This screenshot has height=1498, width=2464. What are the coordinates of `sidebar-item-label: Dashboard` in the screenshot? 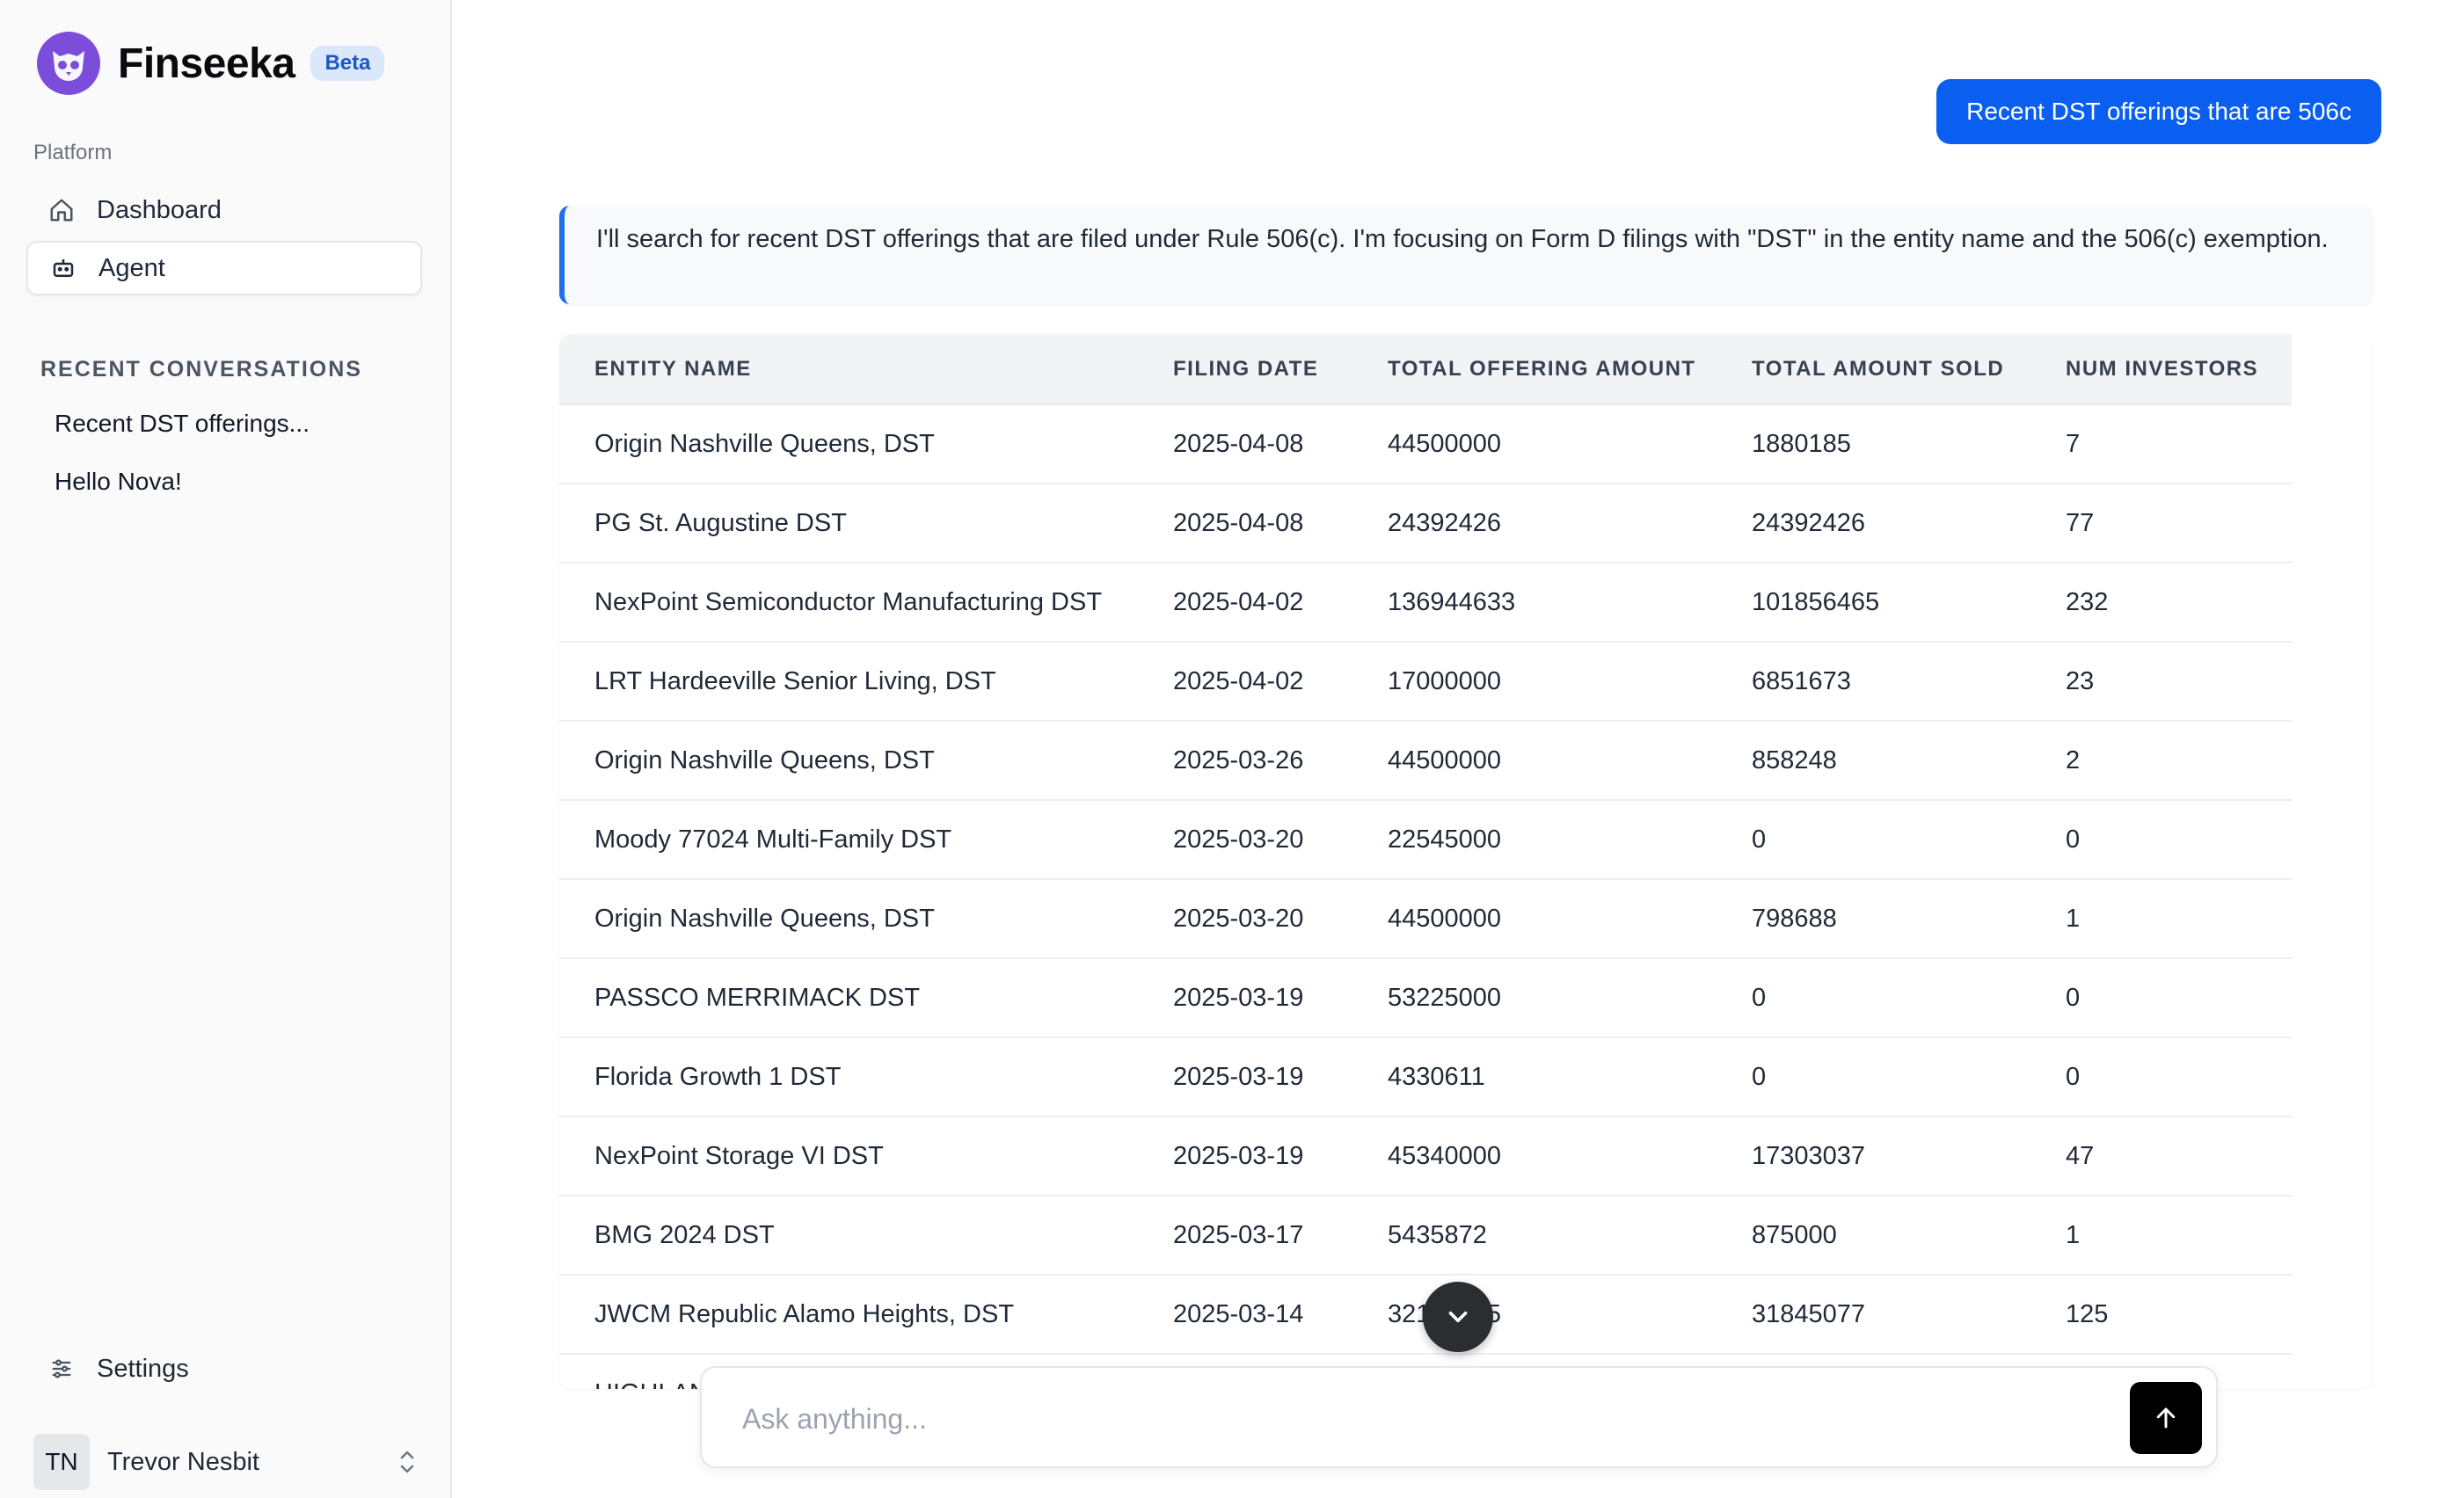 It's located at (159, 209).